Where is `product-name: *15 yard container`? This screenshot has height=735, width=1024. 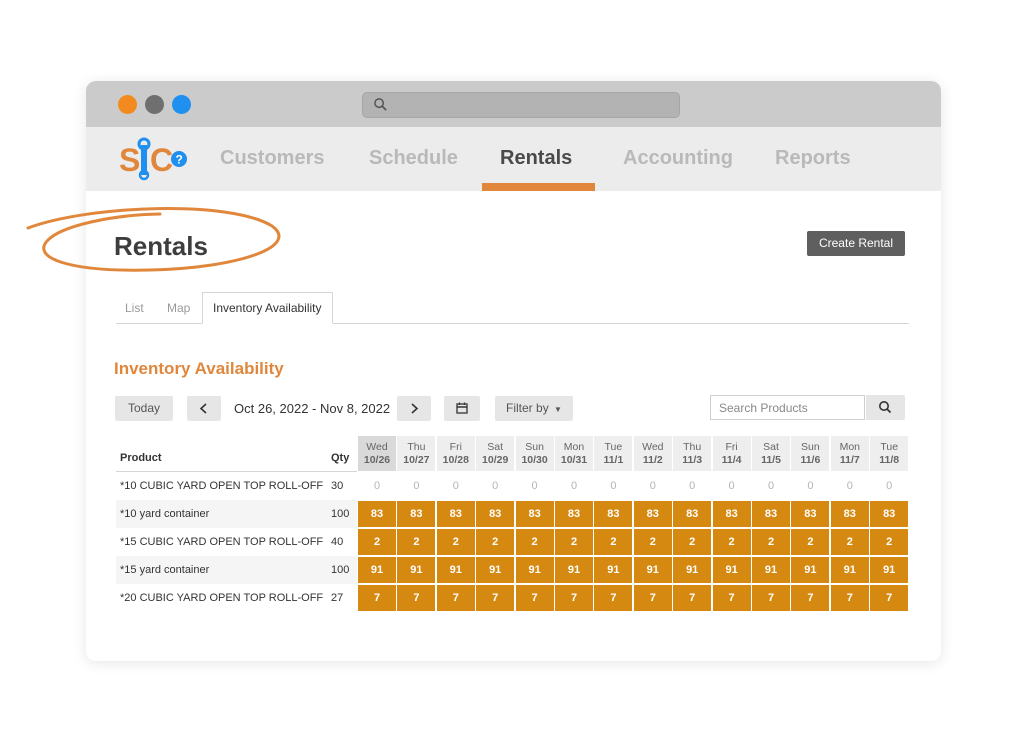
product-name: *15 yard container is located at coordinates (164, 570).